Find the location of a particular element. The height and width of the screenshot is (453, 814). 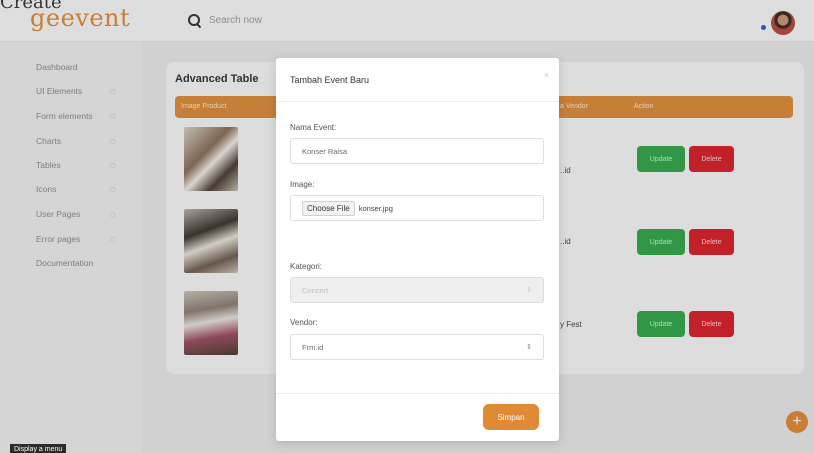

event-name-input: Konser Raisa is located at coordinates (417, 151).